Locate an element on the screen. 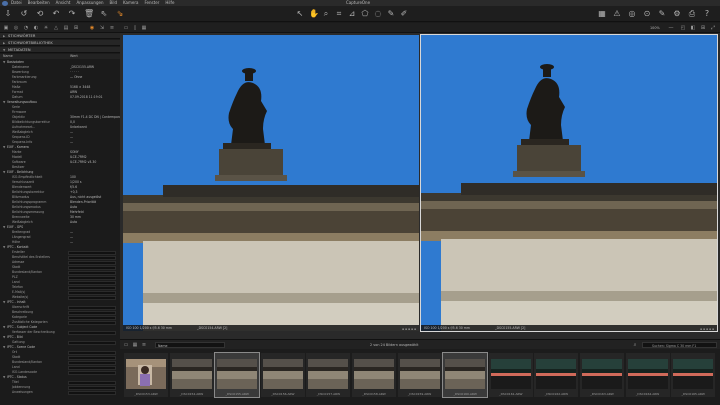 This screenshot has width=720, height=405. sort-select: Name is located at coordinates (190, 345).